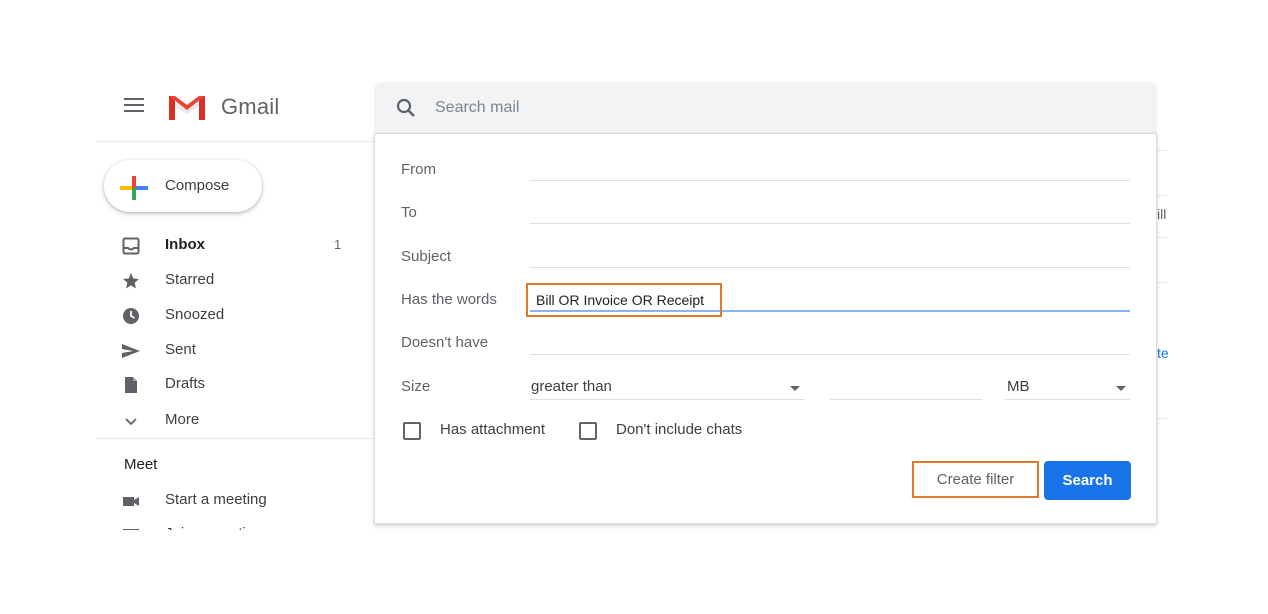 The width and height of the screenshot is (1268, 614). I want to click on sidebar-item-label: More, so click(182, 419).